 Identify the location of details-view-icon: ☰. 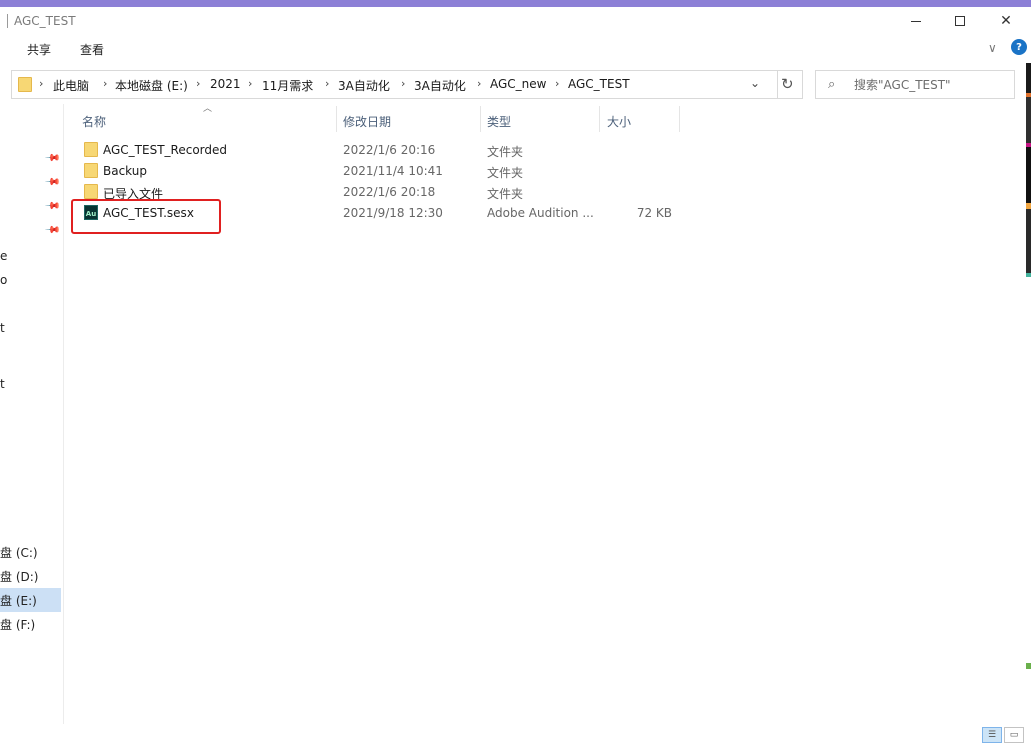
(992, 735).